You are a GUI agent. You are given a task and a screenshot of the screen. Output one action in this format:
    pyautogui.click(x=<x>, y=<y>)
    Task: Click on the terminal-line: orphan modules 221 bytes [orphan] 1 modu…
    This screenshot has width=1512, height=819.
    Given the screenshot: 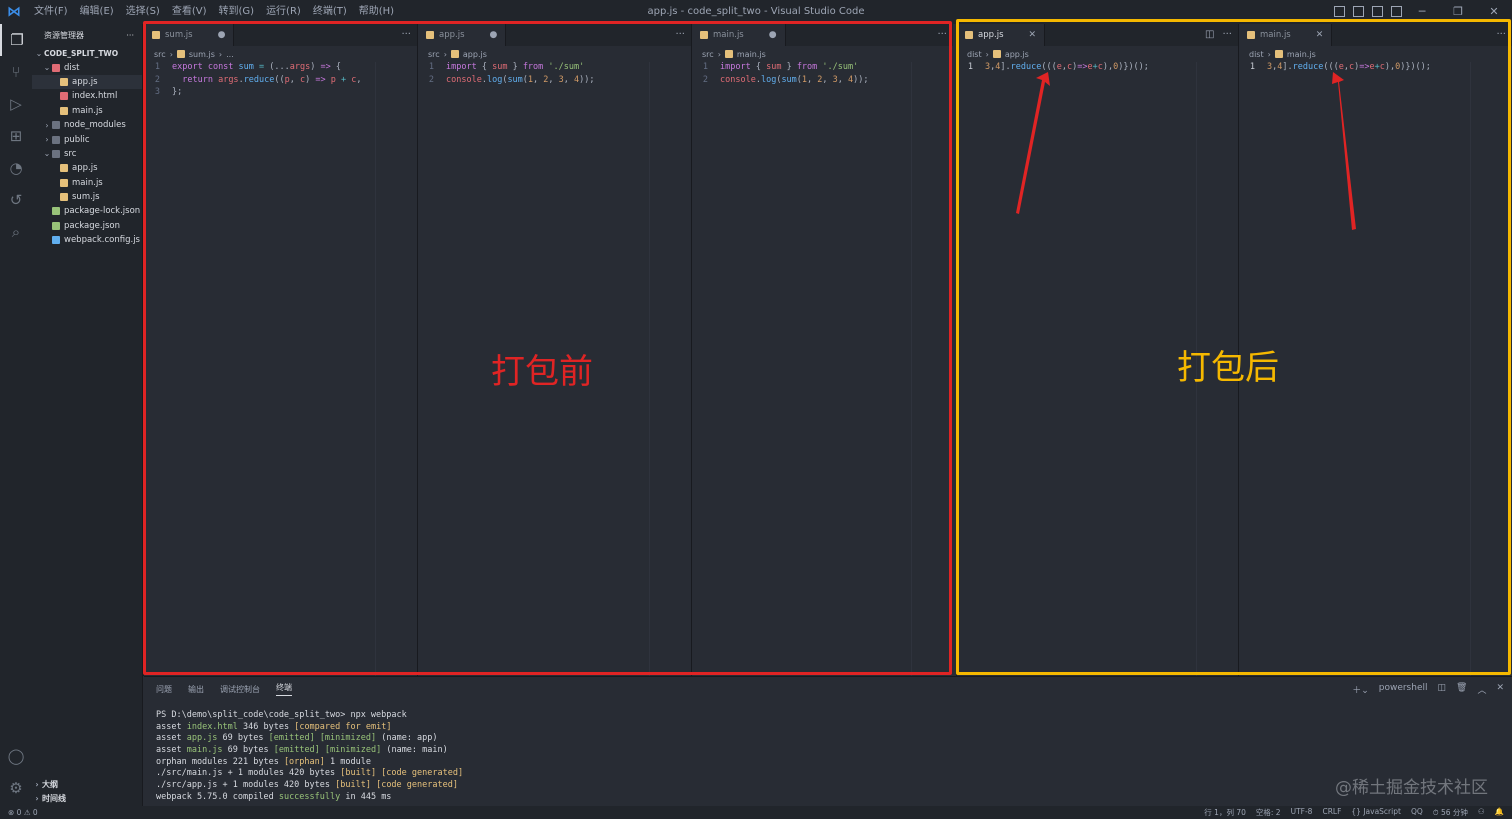 What is the action you would take?
    pyautogui.click(x=834, y=763)
    